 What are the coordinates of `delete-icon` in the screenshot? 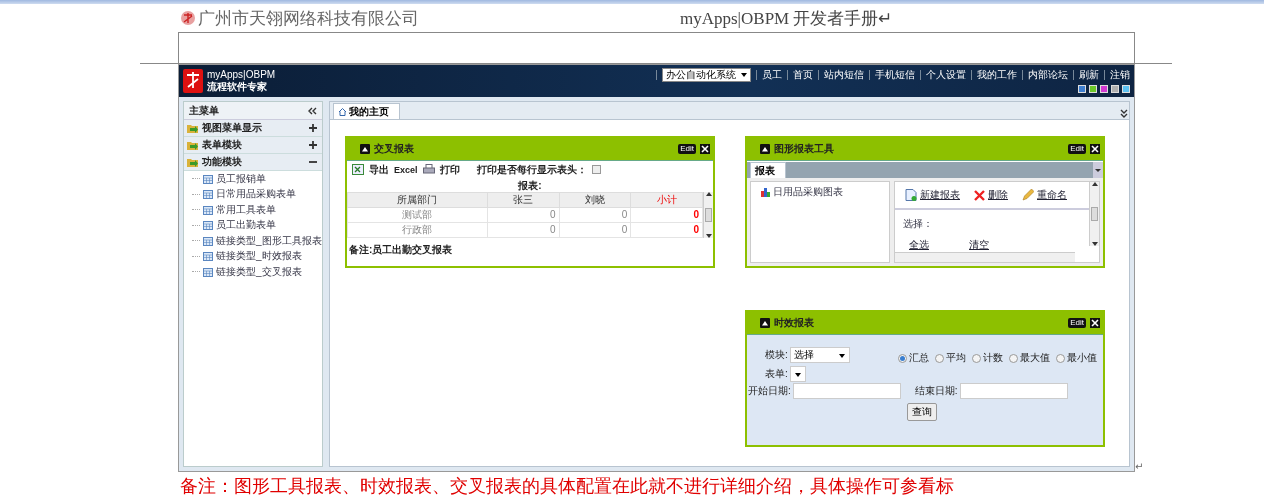 It's located at (979, 195).